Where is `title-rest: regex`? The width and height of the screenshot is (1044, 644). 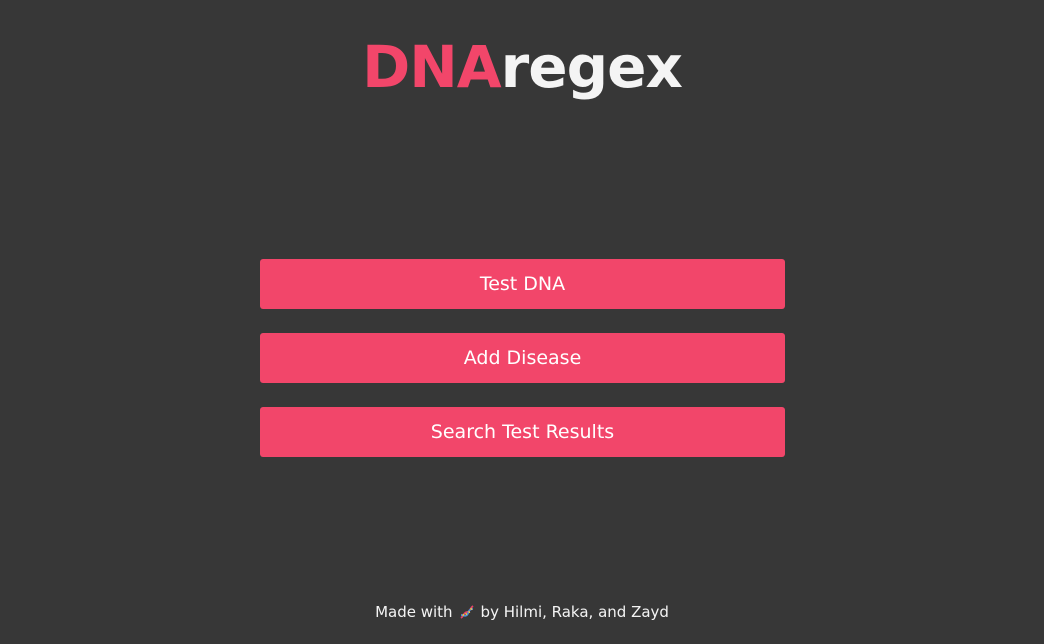 title-rest: regex is located at coordinates (591, 67).